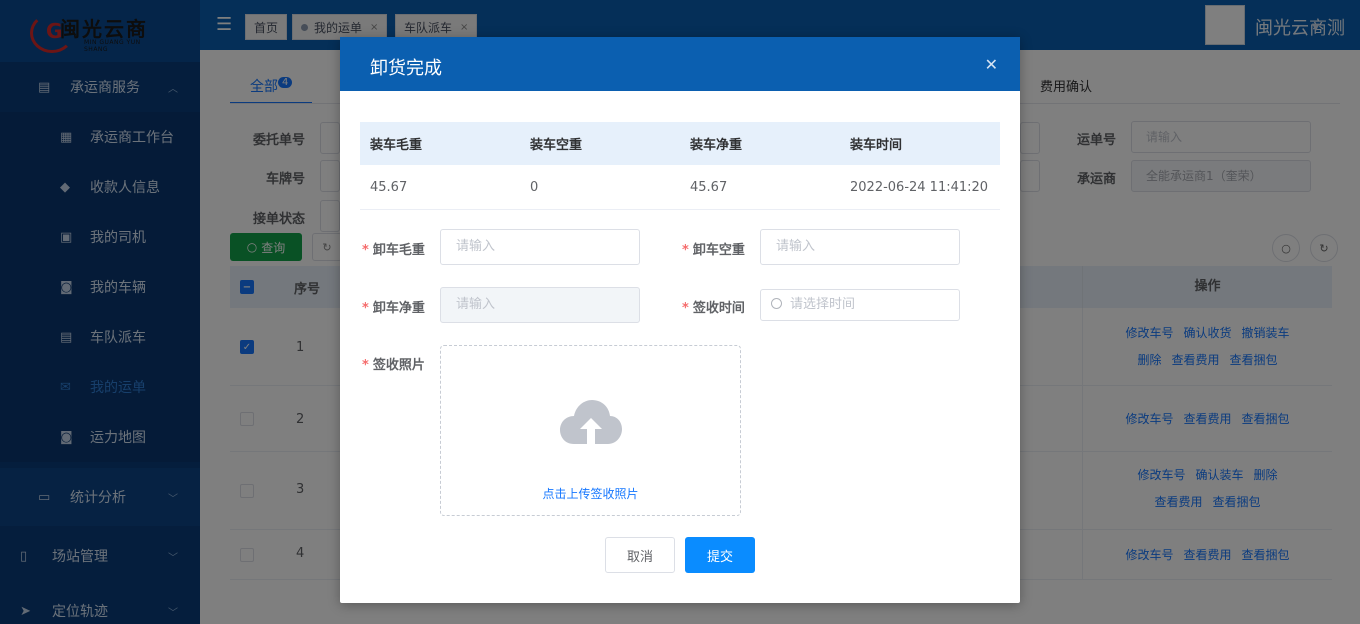 This screenshot has height=624, width=1360. Describe the element at coordinates (534, 187) in the screenshot. I see `cell-tare-weight: 0` at that location.